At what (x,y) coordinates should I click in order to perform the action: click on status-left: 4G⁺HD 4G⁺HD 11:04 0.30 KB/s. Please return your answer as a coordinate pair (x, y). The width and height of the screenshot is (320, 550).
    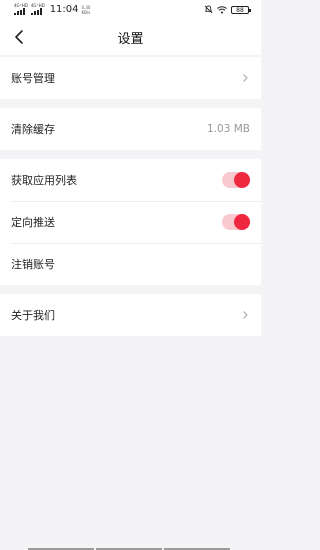
    Looking at the image, I should click on (52, 10).